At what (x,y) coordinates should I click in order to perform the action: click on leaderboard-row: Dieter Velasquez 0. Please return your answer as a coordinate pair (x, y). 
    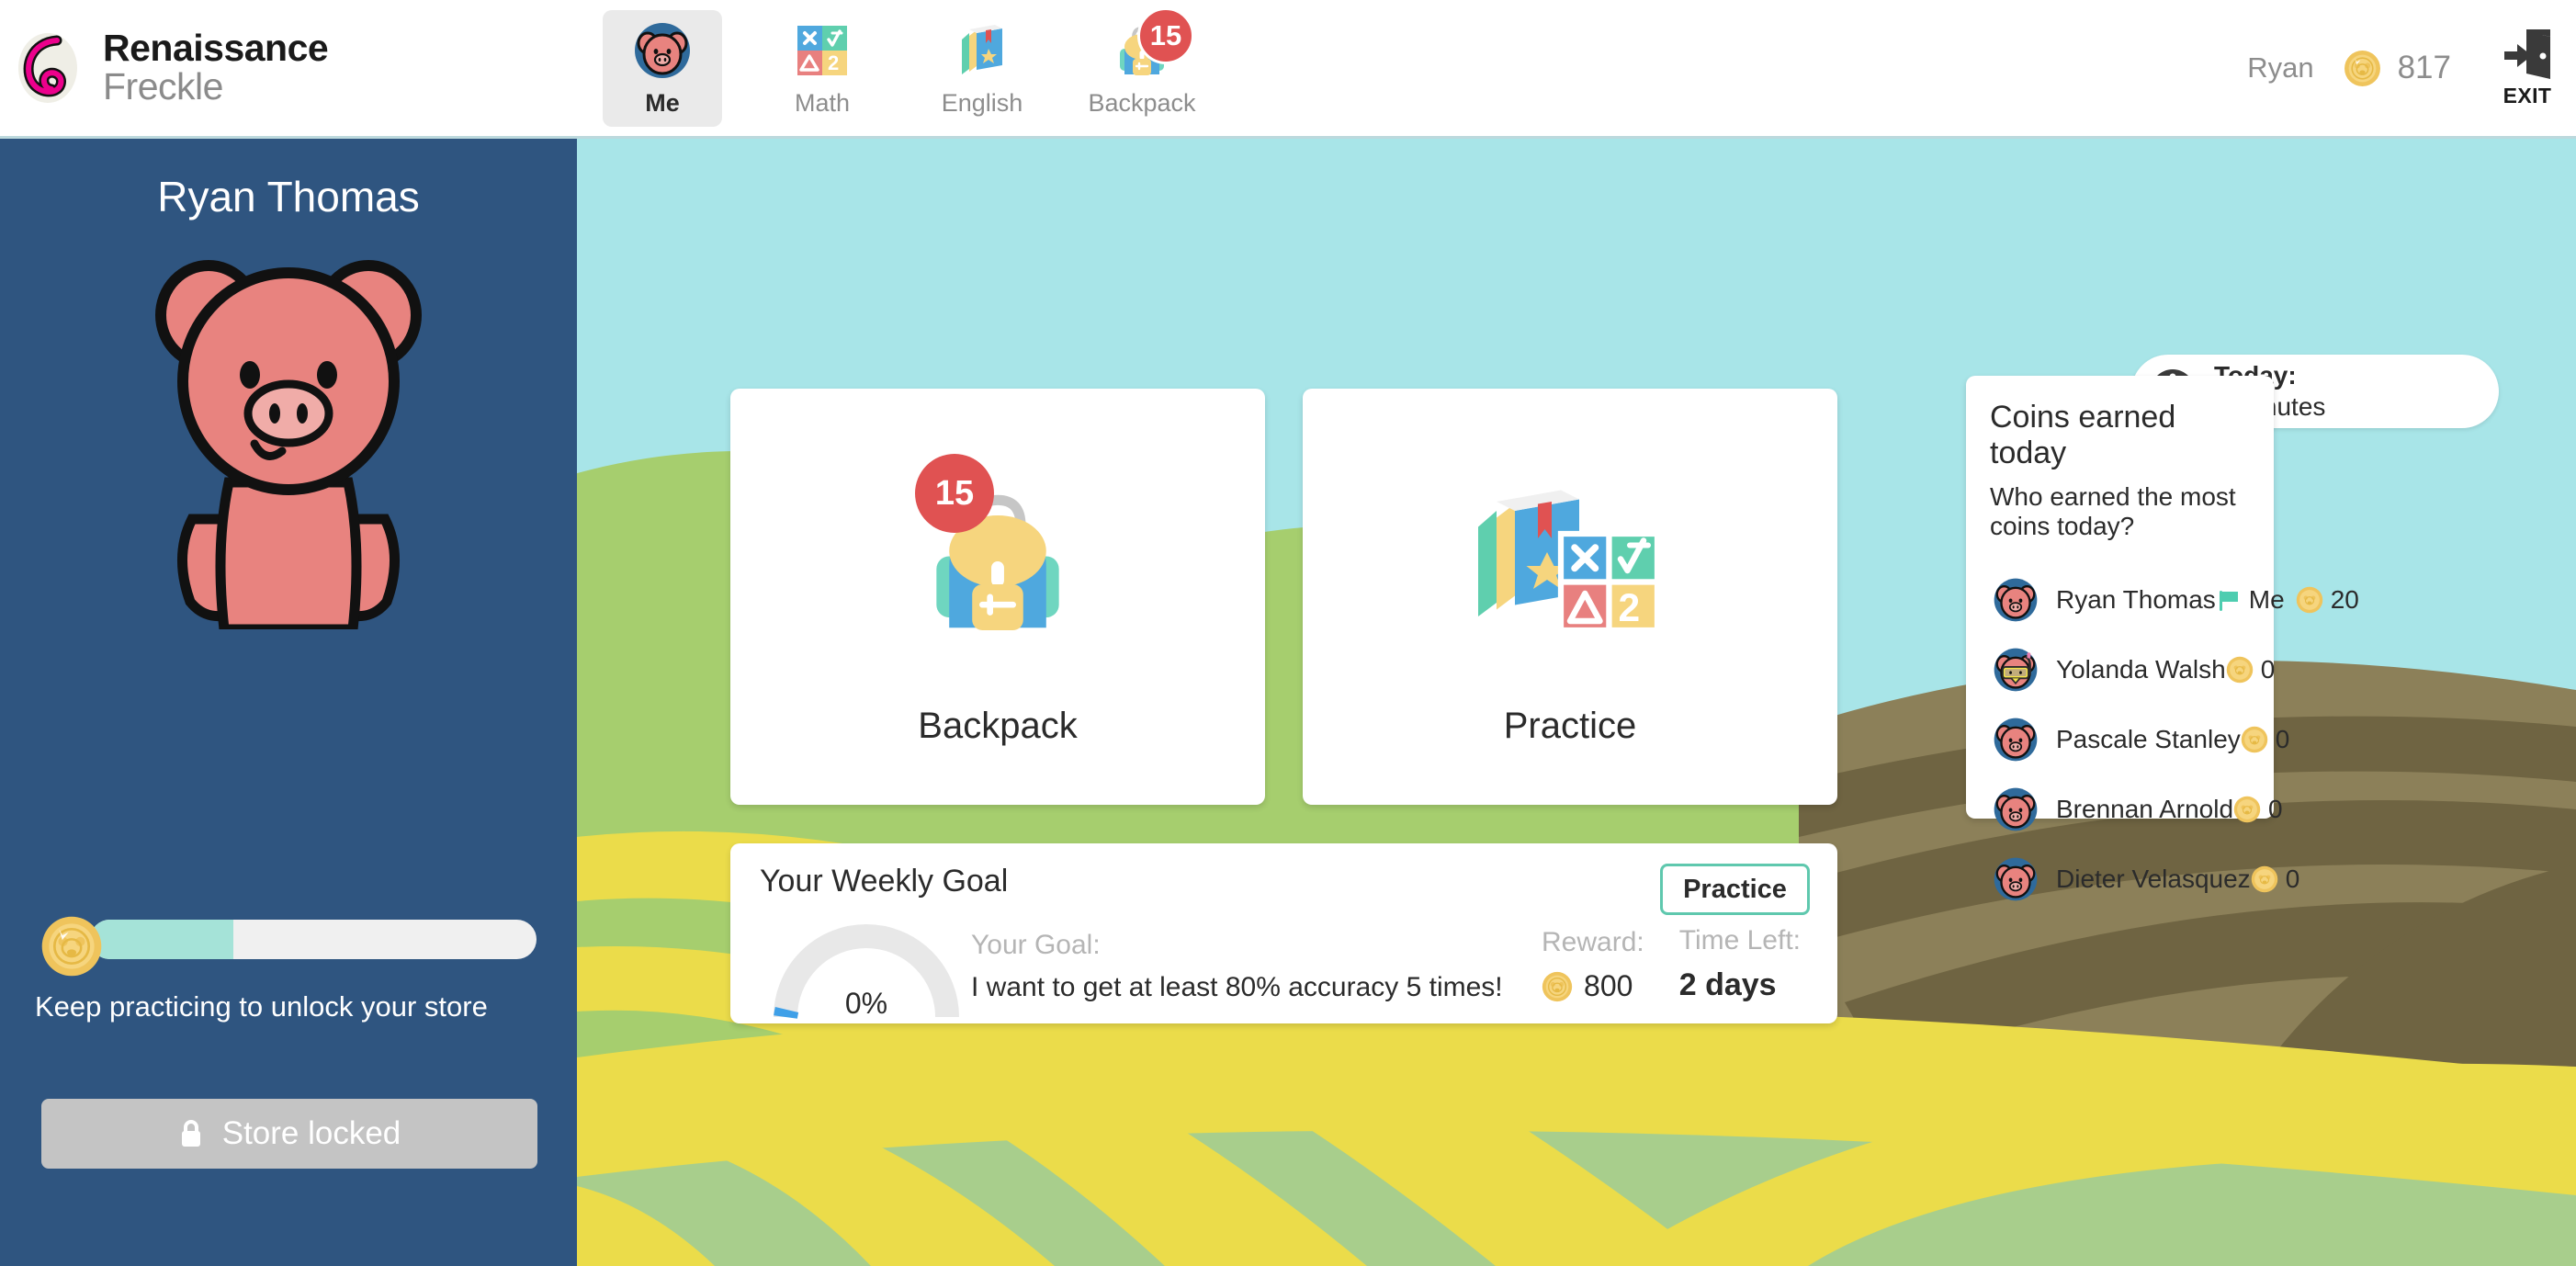
    Looking at the image, I should click on (2144, 879).